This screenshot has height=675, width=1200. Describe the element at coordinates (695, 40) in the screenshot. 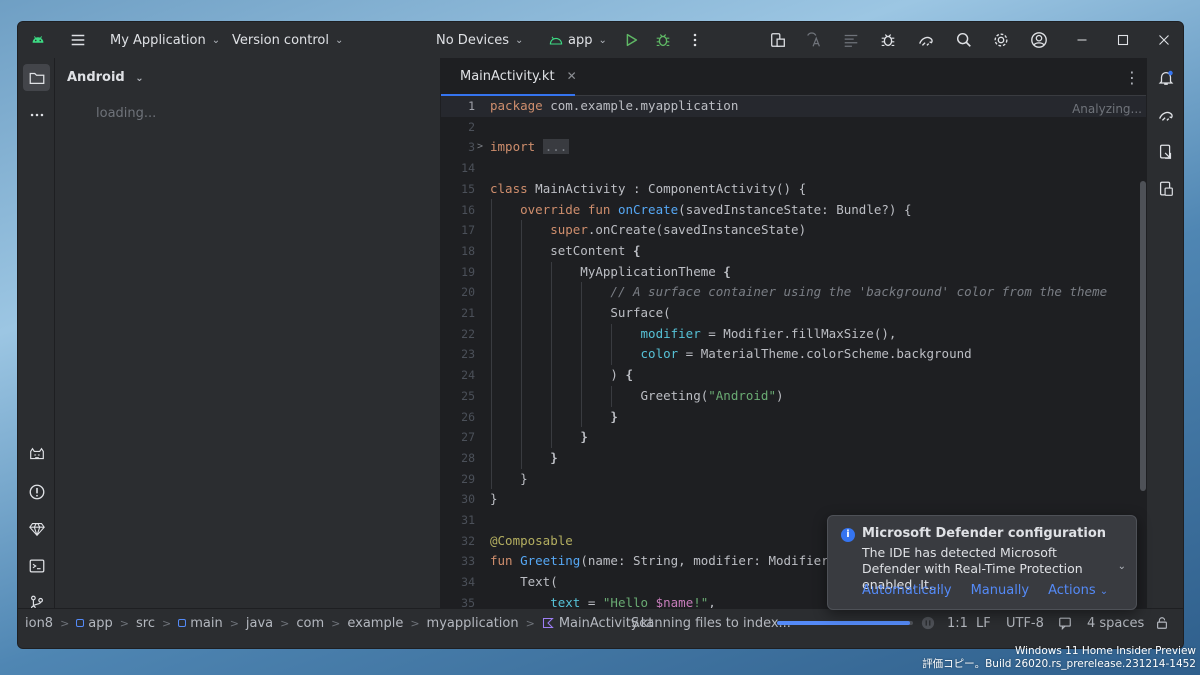

I see `more-vertical-icon` at that location.